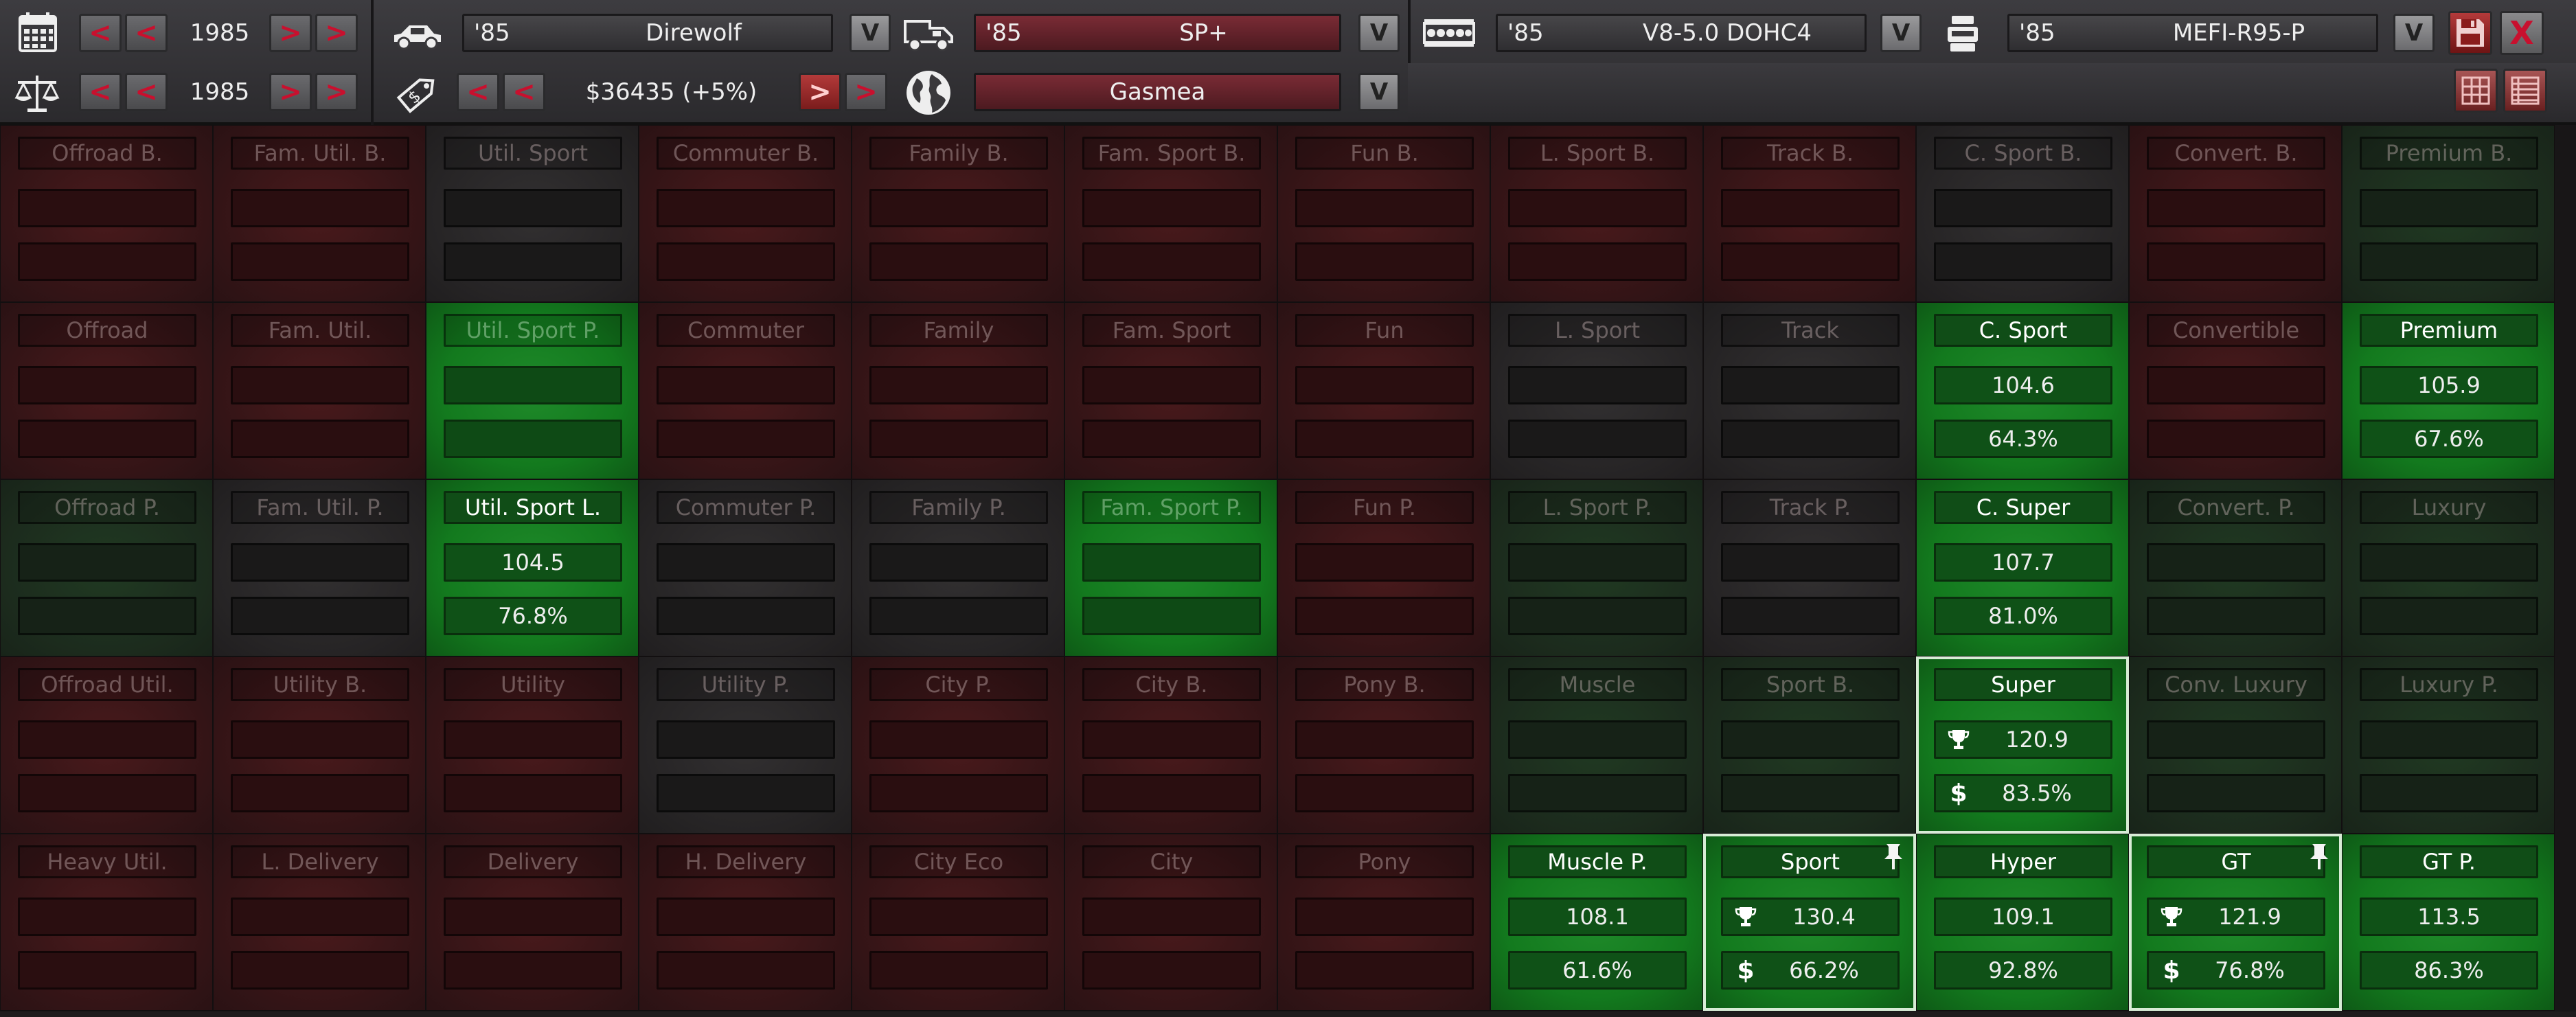 The height and width of the screenshot is (1017, 2576). Describe the element at coordinates (532, 922) in the screenshot. I see `segment-cell: Delivery` at that location.